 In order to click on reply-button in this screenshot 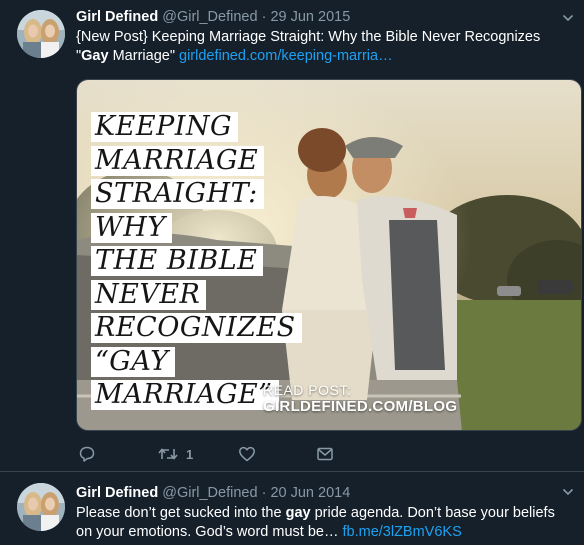, I will do `click(87, 454)`.